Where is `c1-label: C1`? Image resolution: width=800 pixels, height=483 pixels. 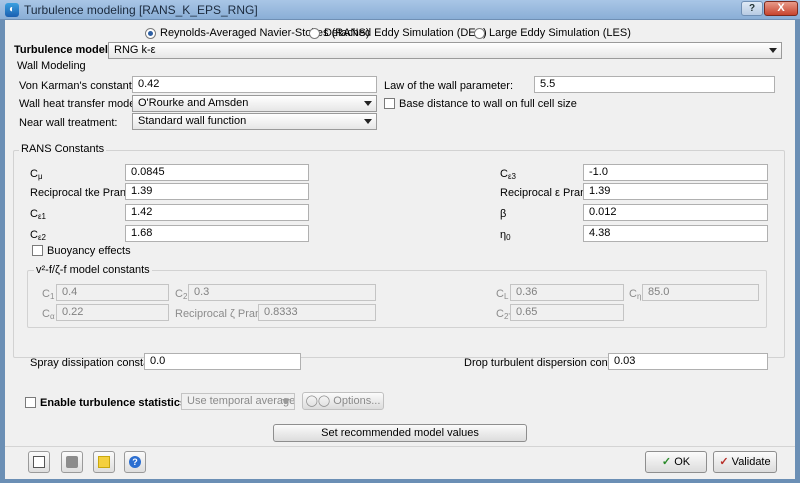
c1-label: C1 is located at coordinates (48, 294).